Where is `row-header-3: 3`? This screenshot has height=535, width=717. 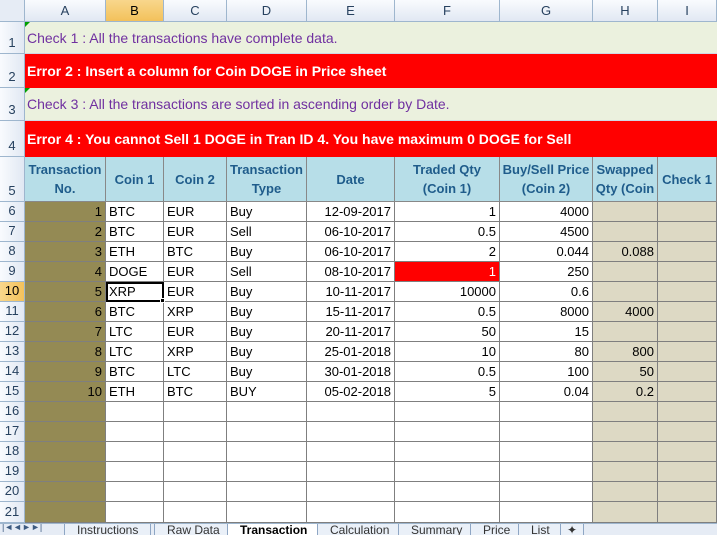 row-header-3: 3 is located at coordinates (12, 104).